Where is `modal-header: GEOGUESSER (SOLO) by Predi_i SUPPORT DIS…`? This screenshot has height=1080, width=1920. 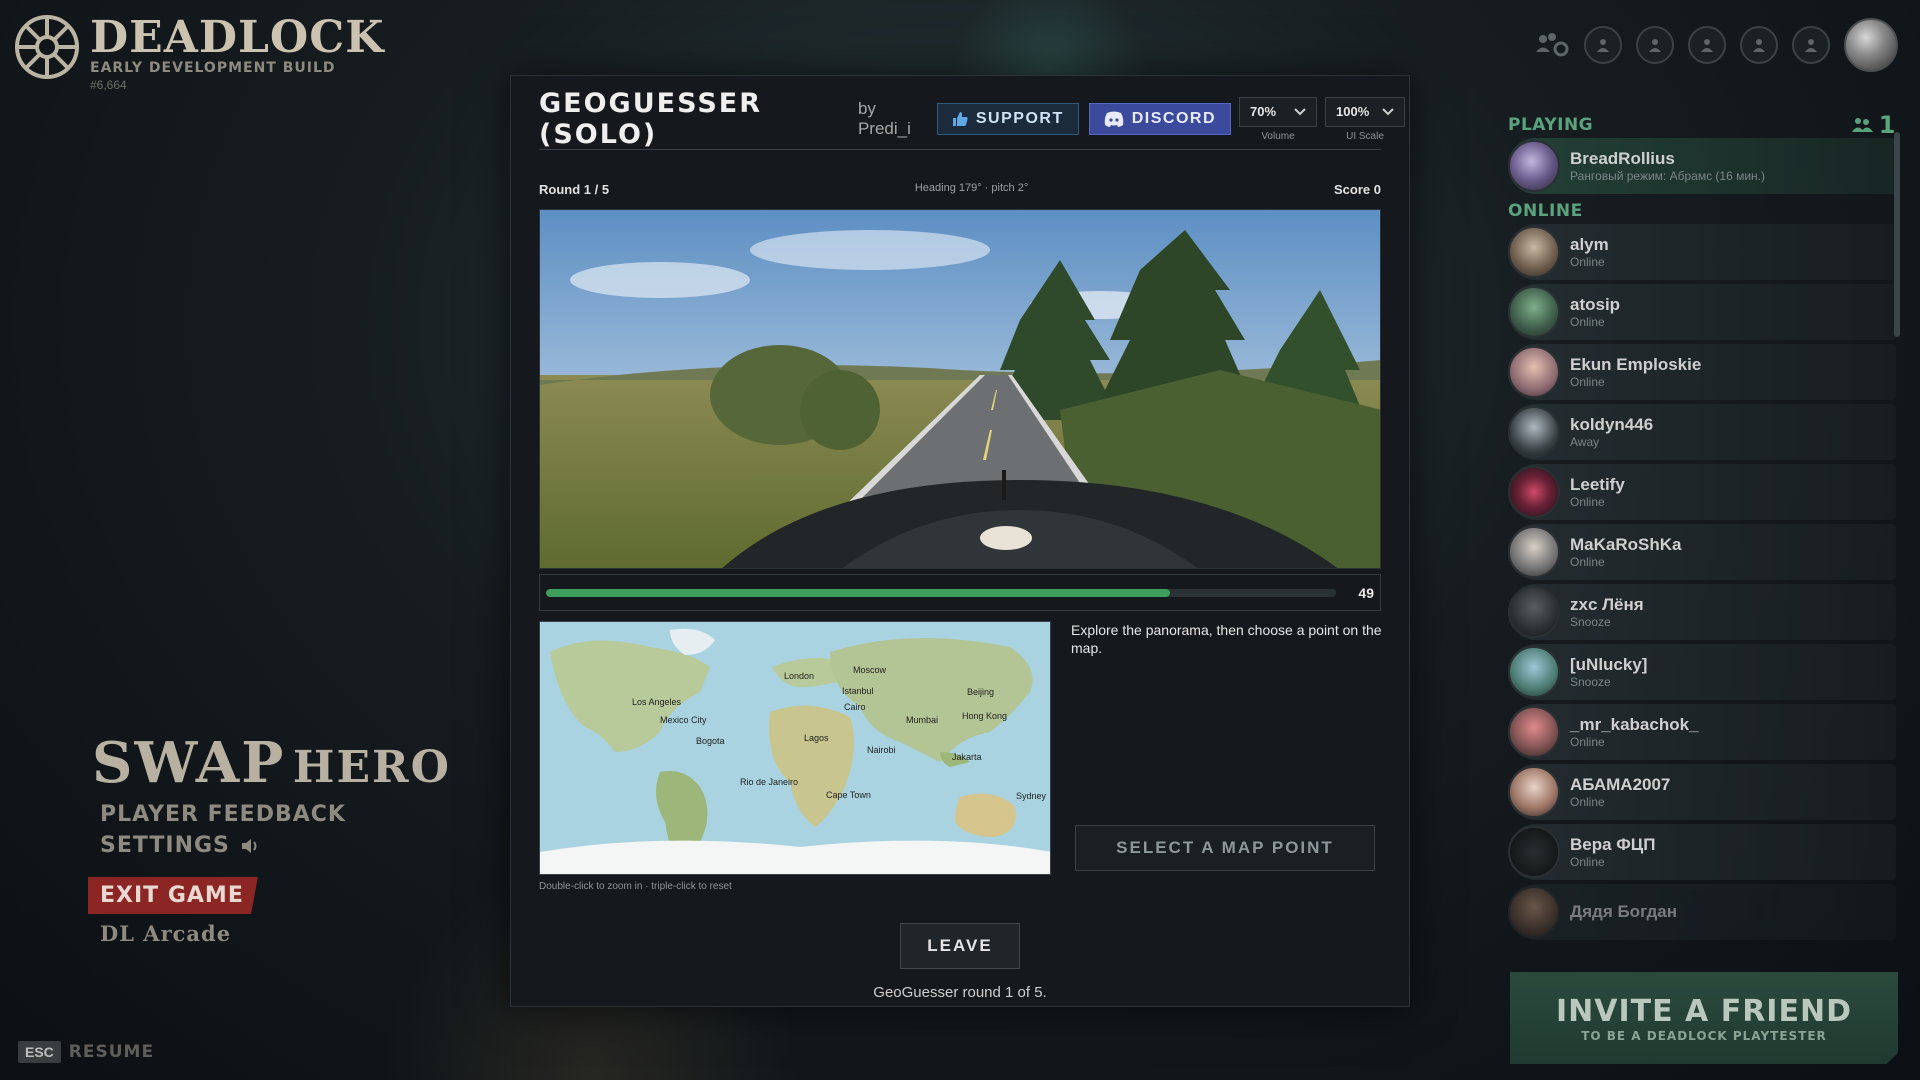
modal-header: GEOGUESSER (SOLO) by Predi_i SUPPORT DIS… is located at coordinates (972, 119).